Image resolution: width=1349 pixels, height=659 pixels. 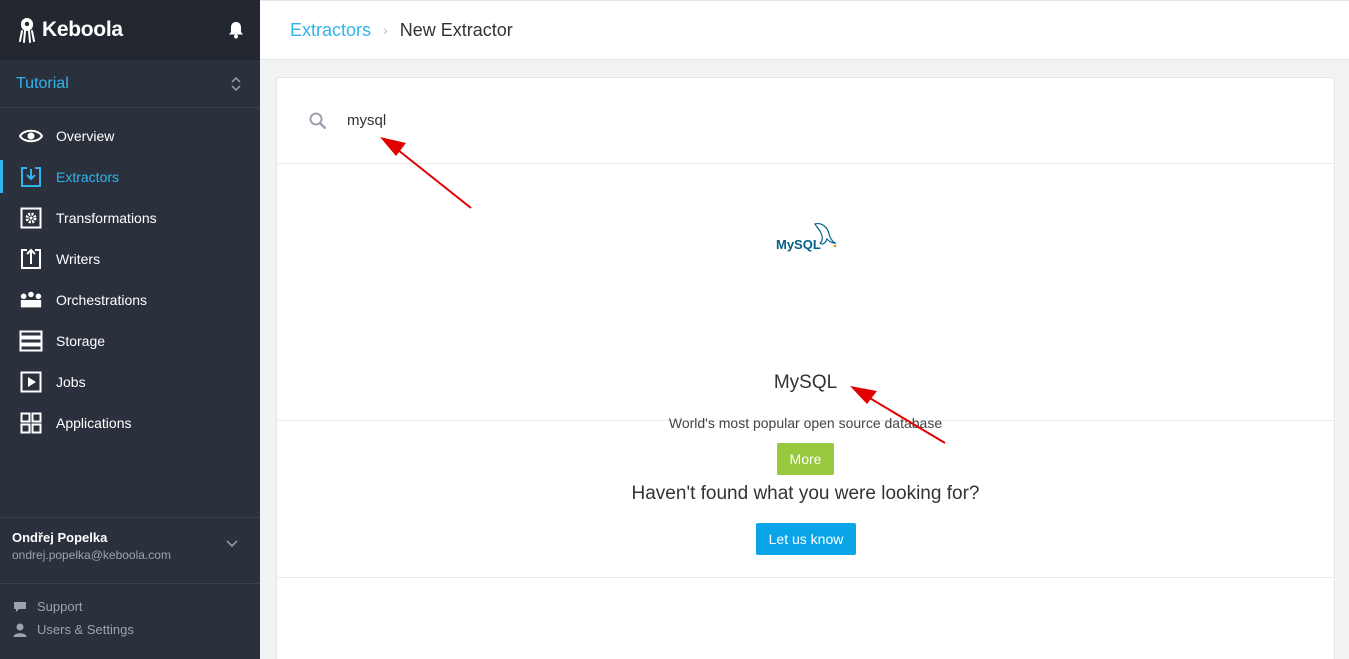 What do you see at coordinates (94, 422) in the screenshot?
I see `sidebar-item-label: Applications` at bounding box center [94, 422].